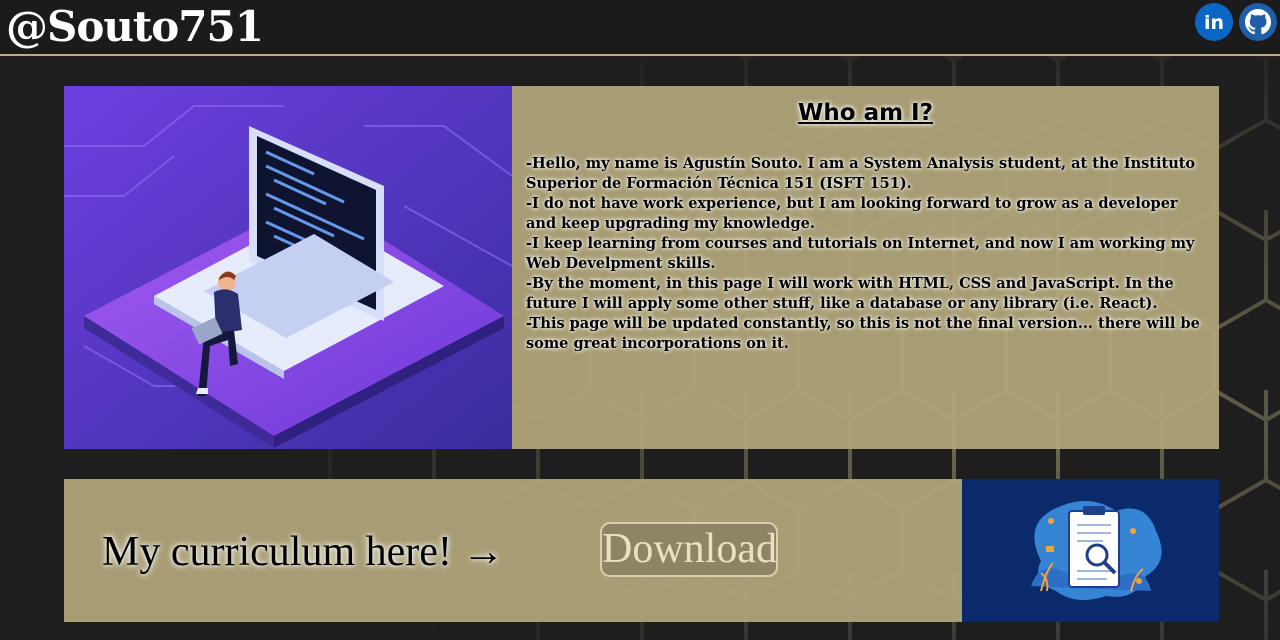 This screenshot has width=1280, height=640. What do you see at coordinates (135, 27) in the screenshot?
I see `site-title: @Souto751` at bounding box center [135, 27].